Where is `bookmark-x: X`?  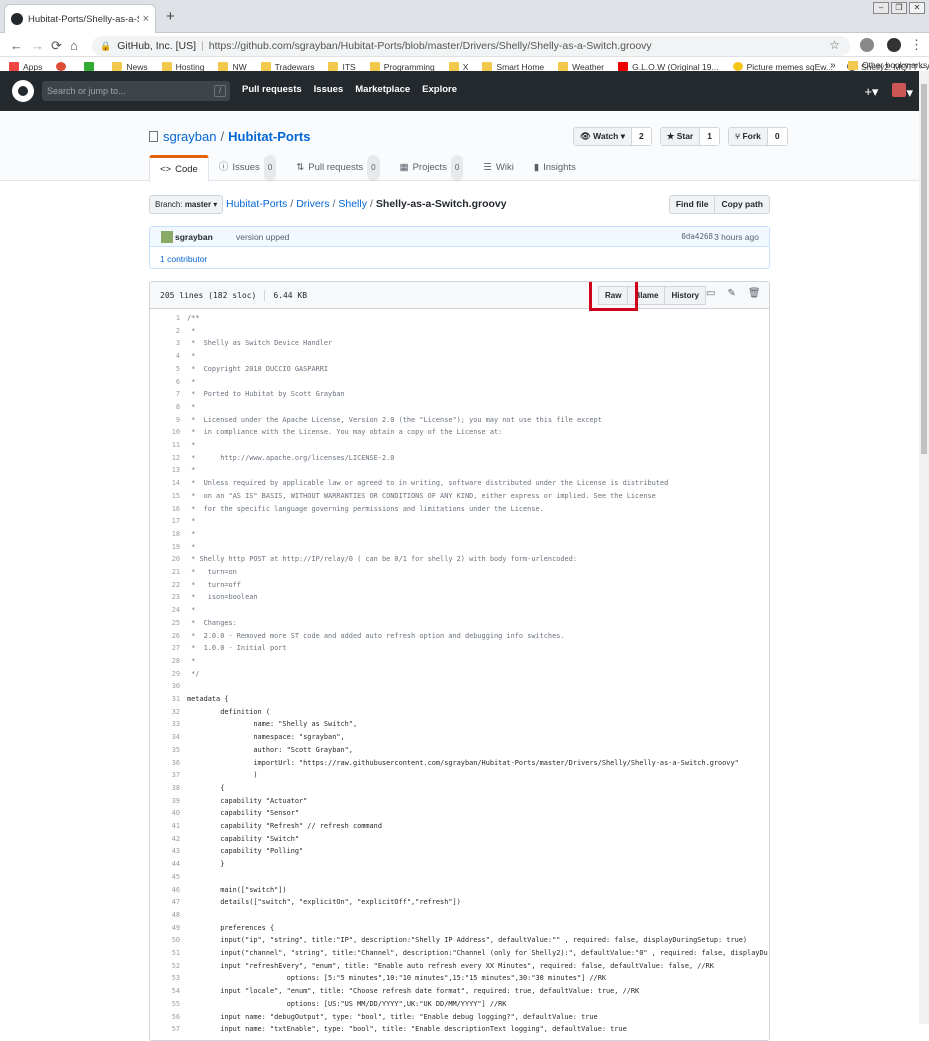
bookmark-x: X is located at coordinates (458, 67).